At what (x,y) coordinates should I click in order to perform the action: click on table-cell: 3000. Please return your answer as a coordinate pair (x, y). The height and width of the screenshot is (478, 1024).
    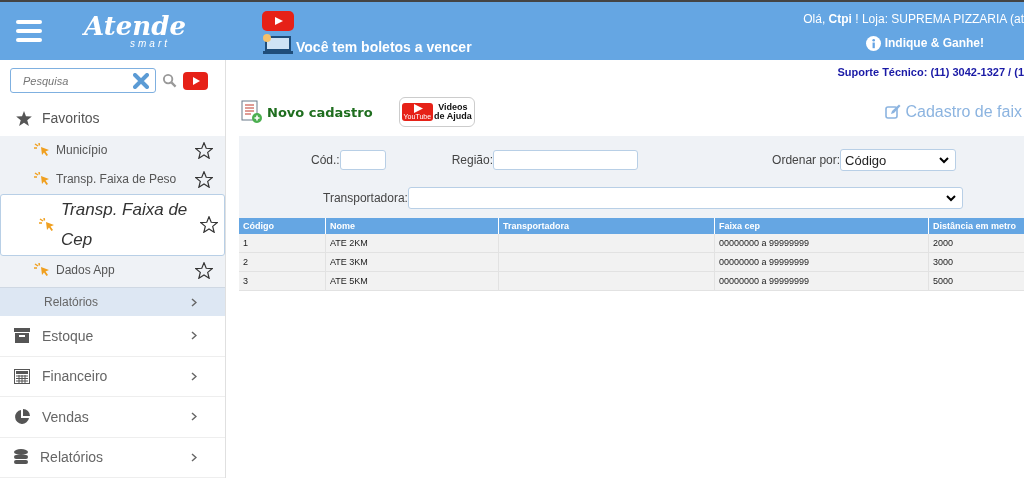
    Looking at the image, I should click on (943, 262).